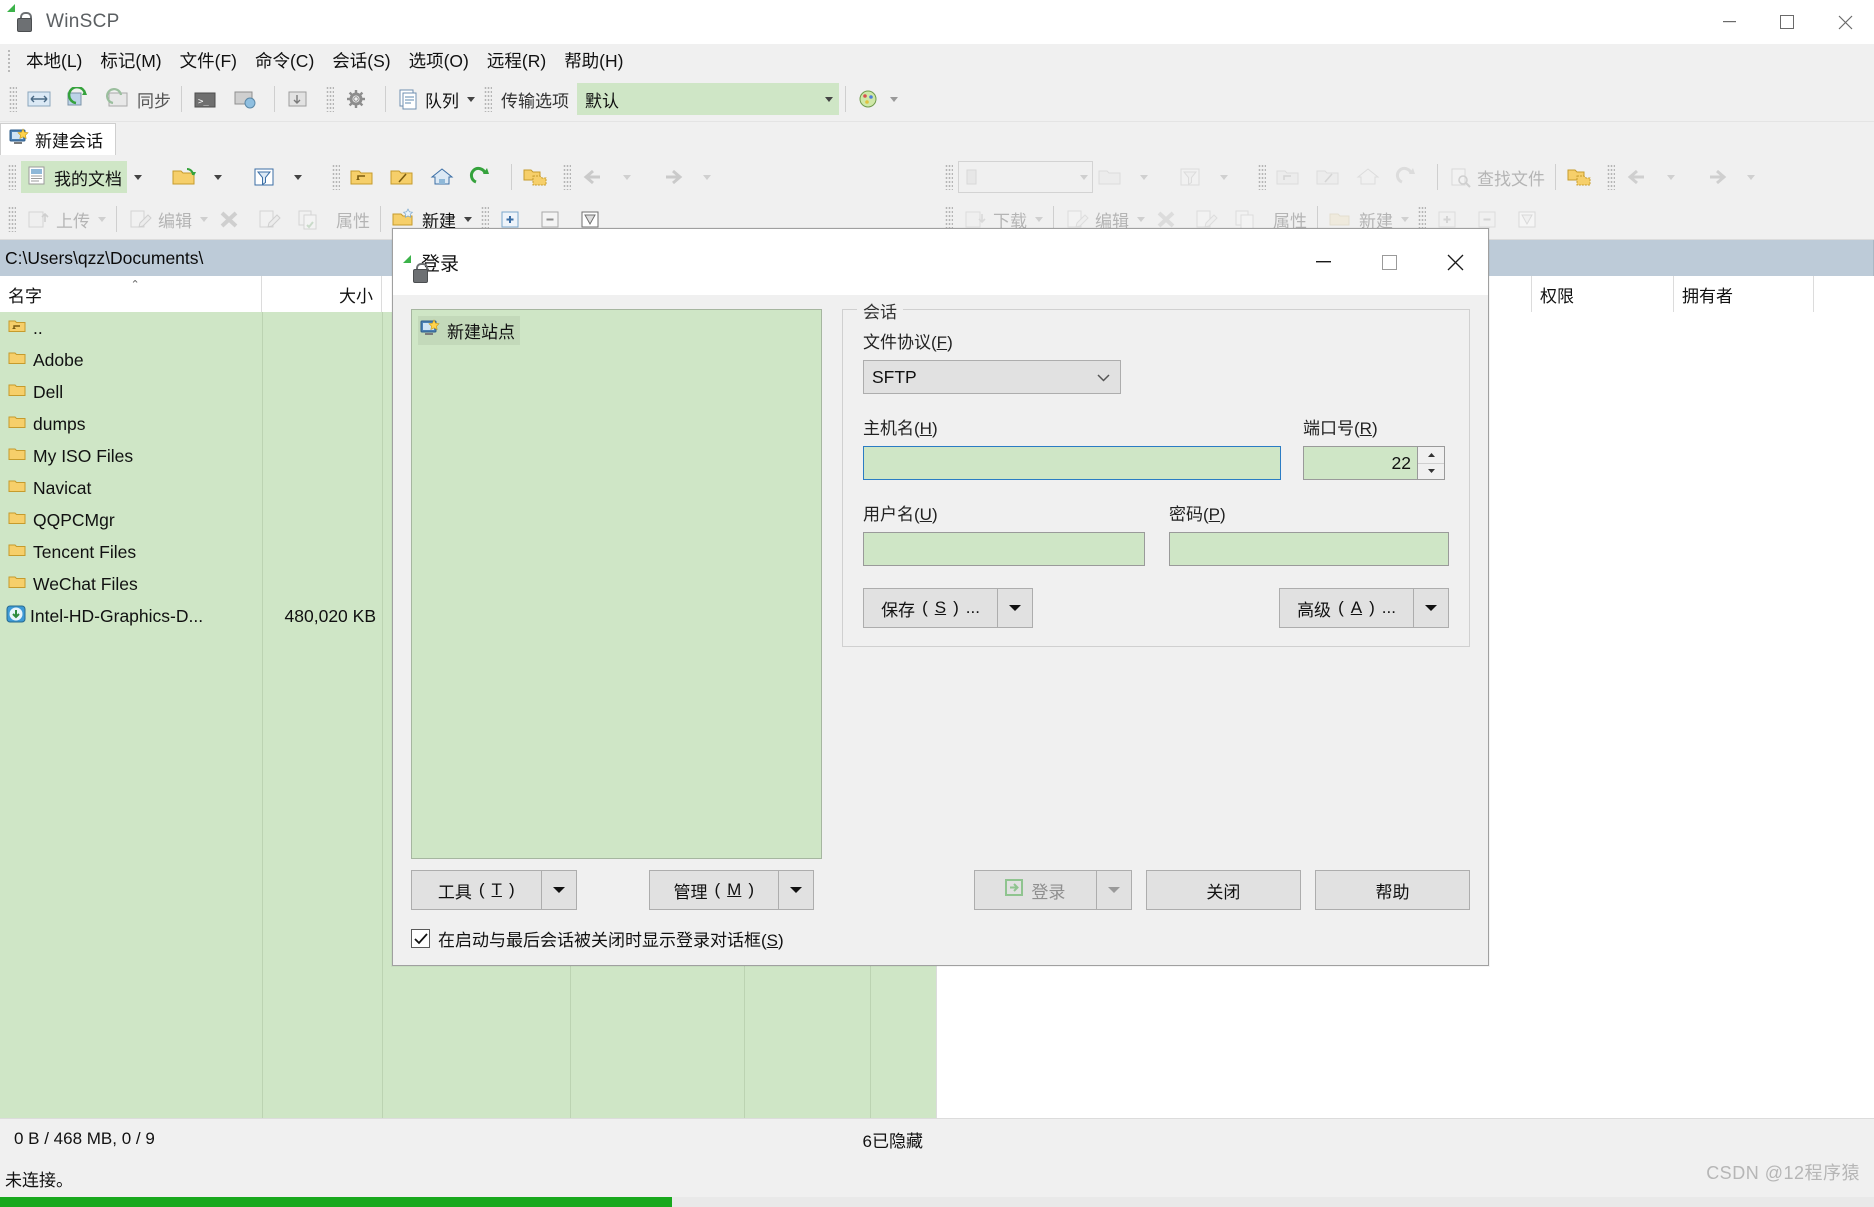 This screenshot has width=1874, height=1207. Describe the element at coordinates (361, 60) in the screenshot. I see `menu-session: 会话(S)` at that location.